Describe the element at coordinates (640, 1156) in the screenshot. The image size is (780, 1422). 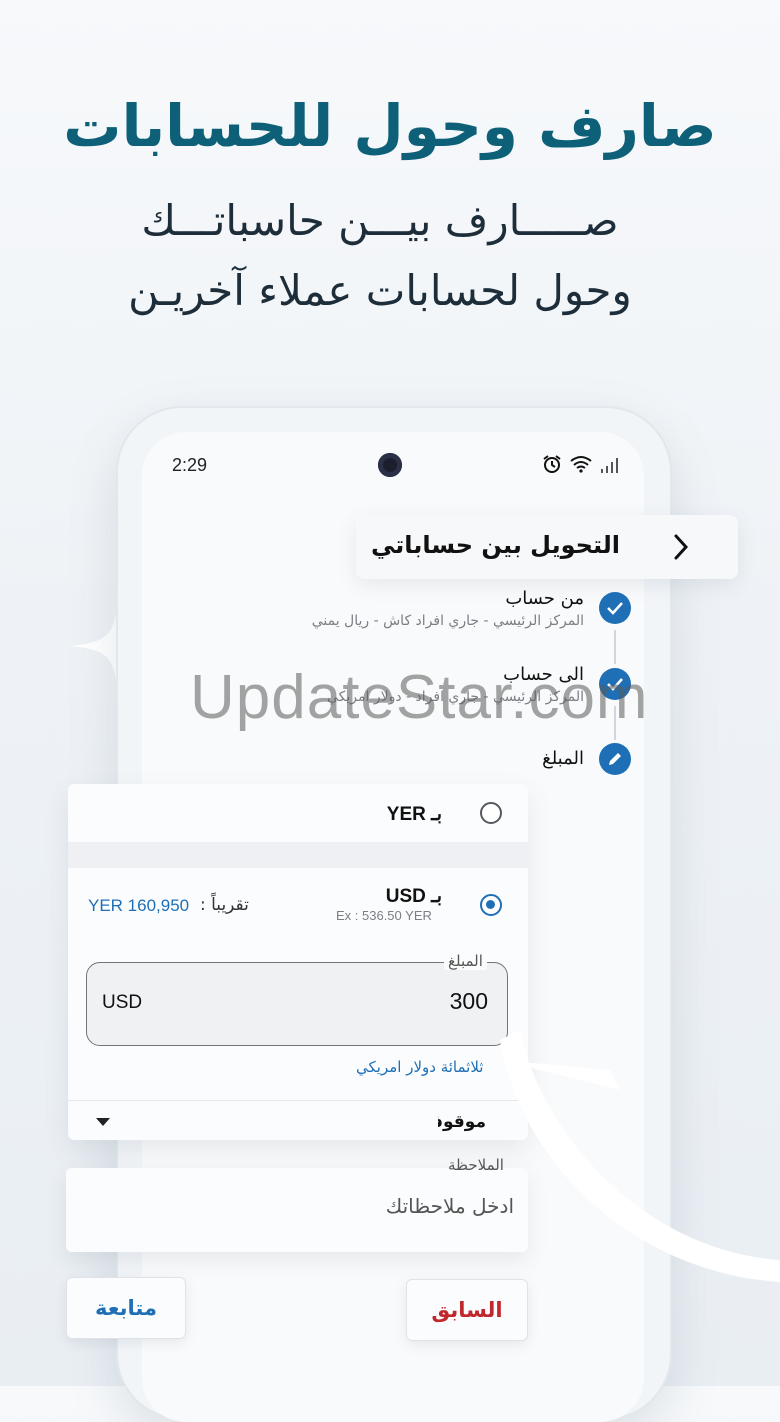
I see `decorative-swoosh` at that location.